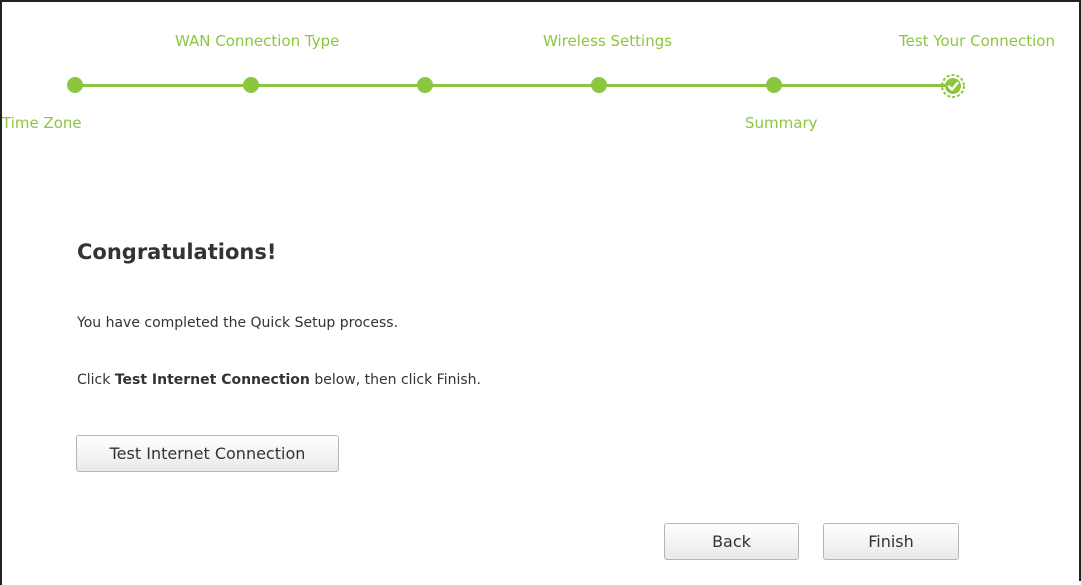 The width and height of the screenshot is (1081, 585). What do you see at coordinates (599, 85) in the screenshot?
I see `step-dot-wireless-settings` at bounding box center [599, 85].